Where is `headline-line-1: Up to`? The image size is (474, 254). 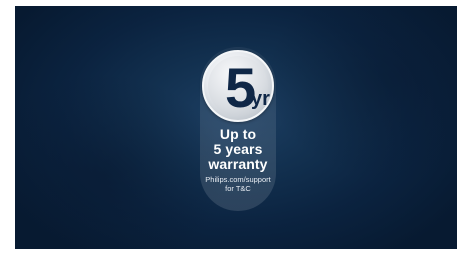
headline-line-1: Up to is located at coordinates (238, 134).